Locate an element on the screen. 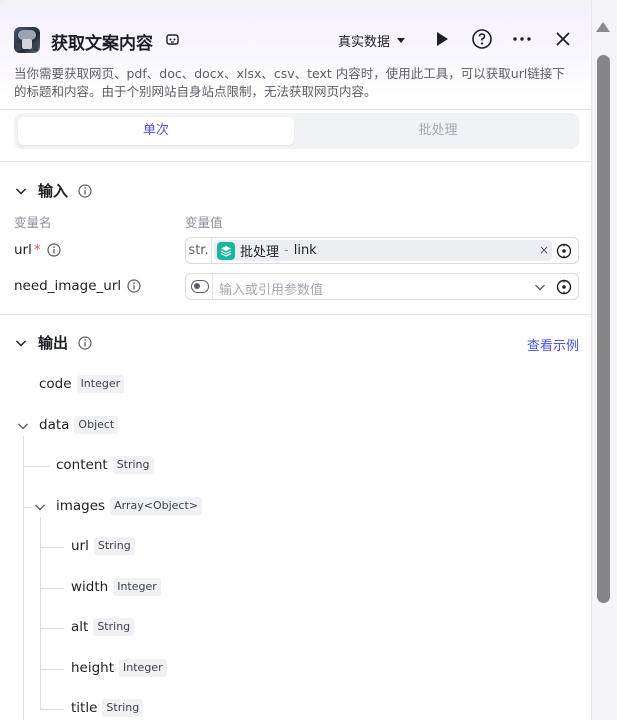 The image size is (617, 720). output-field-url: url String is located at coordinates (103, 546).